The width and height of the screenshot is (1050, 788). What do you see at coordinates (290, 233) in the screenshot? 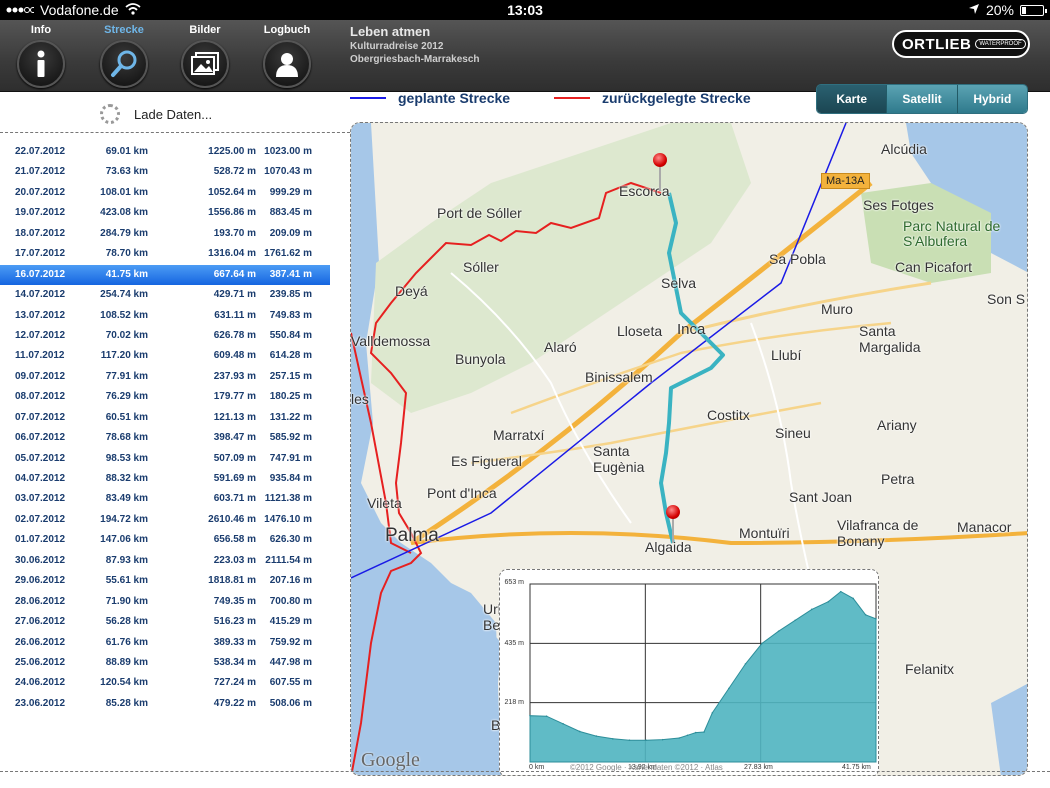
I see `log-descent: 209.09 m` at bounding box center [290, 233].